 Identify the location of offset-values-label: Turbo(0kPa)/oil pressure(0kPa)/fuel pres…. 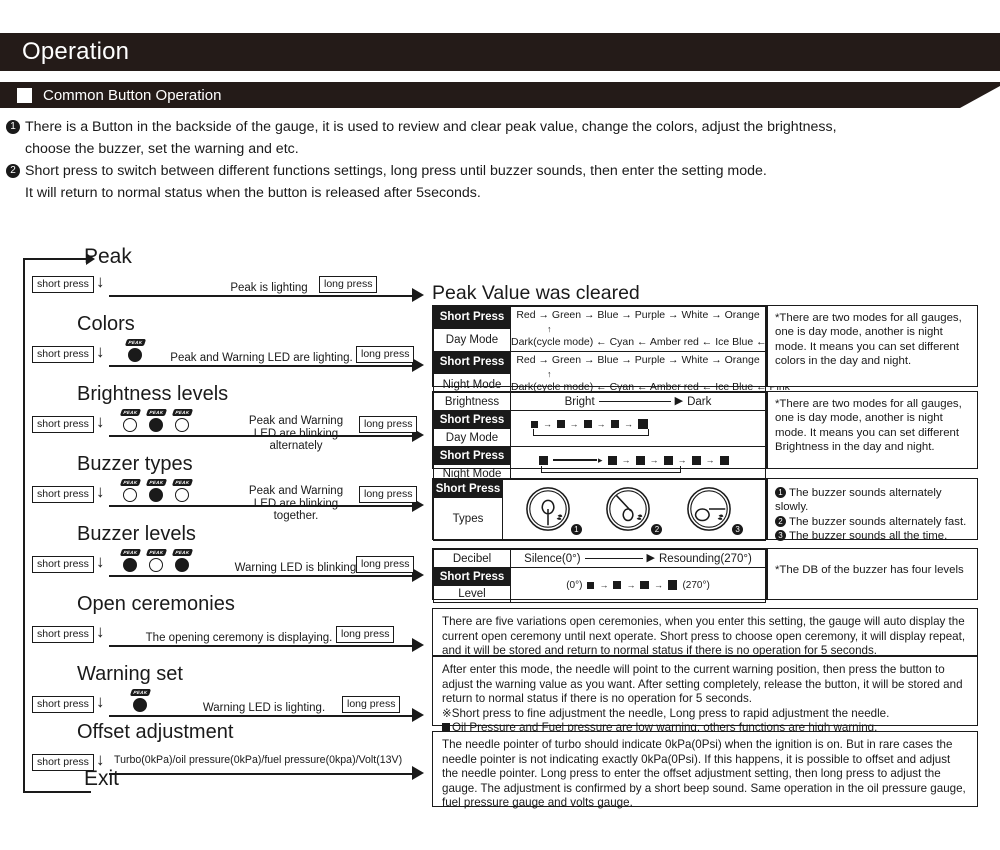
(258, 760).